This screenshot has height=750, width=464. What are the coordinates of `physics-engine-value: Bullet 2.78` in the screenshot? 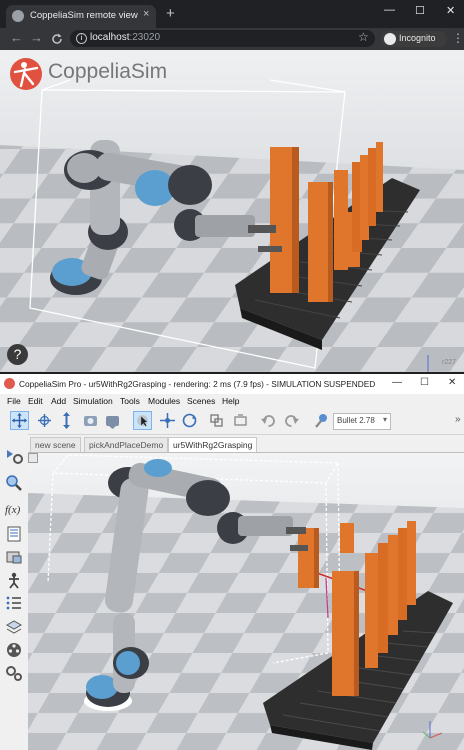 It's located at (356, 420).